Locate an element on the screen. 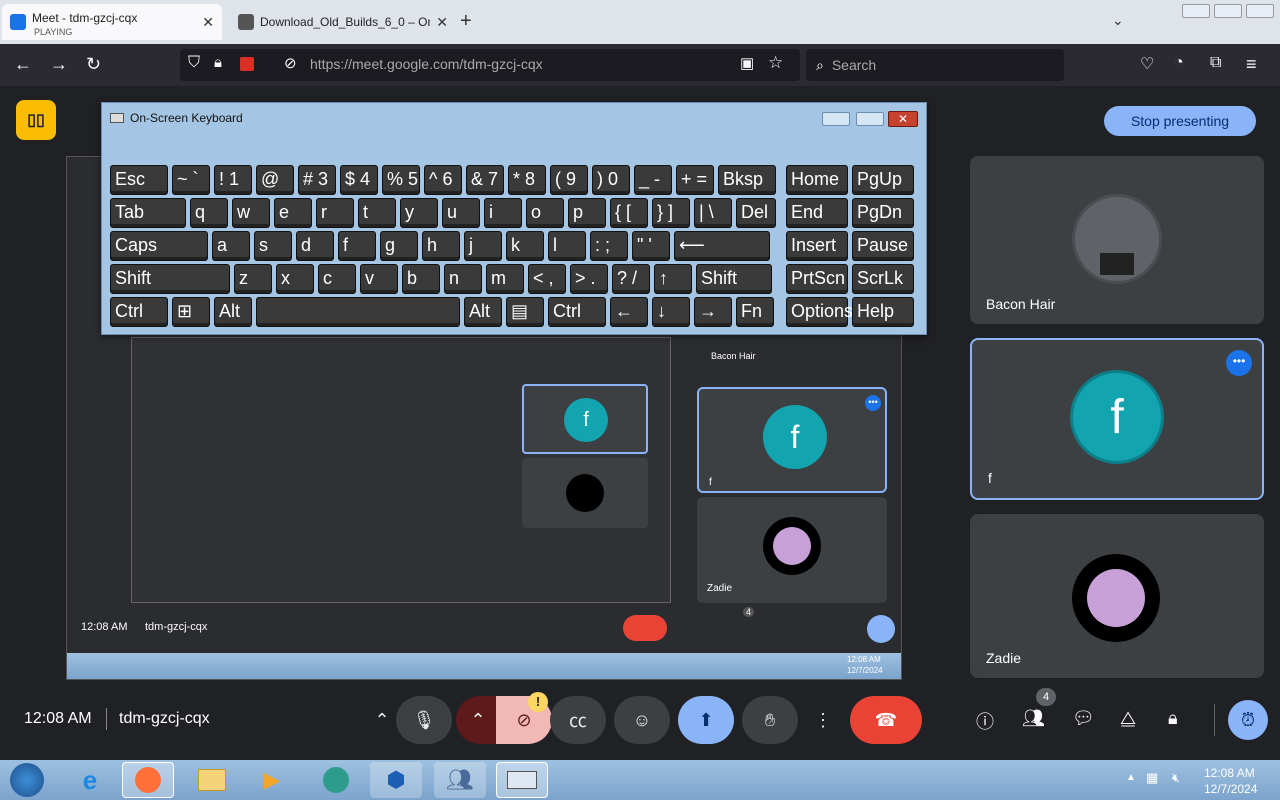 This screenshot has width=1280, height=800. osk-key: Ctrl is located at coordinates (577, 312).